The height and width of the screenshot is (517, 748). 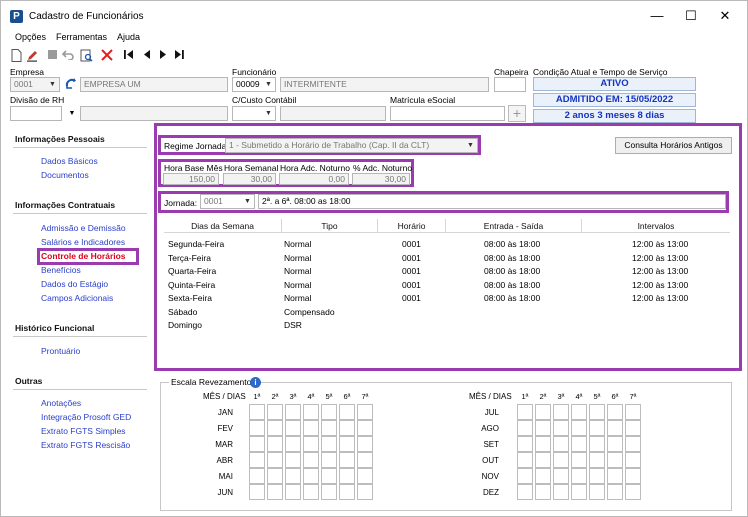 What do you see at coordinates (254, 84) in the screenshot?
I see `funcionario-code-select: 00009 ▼` at bounding box center [254, 84].